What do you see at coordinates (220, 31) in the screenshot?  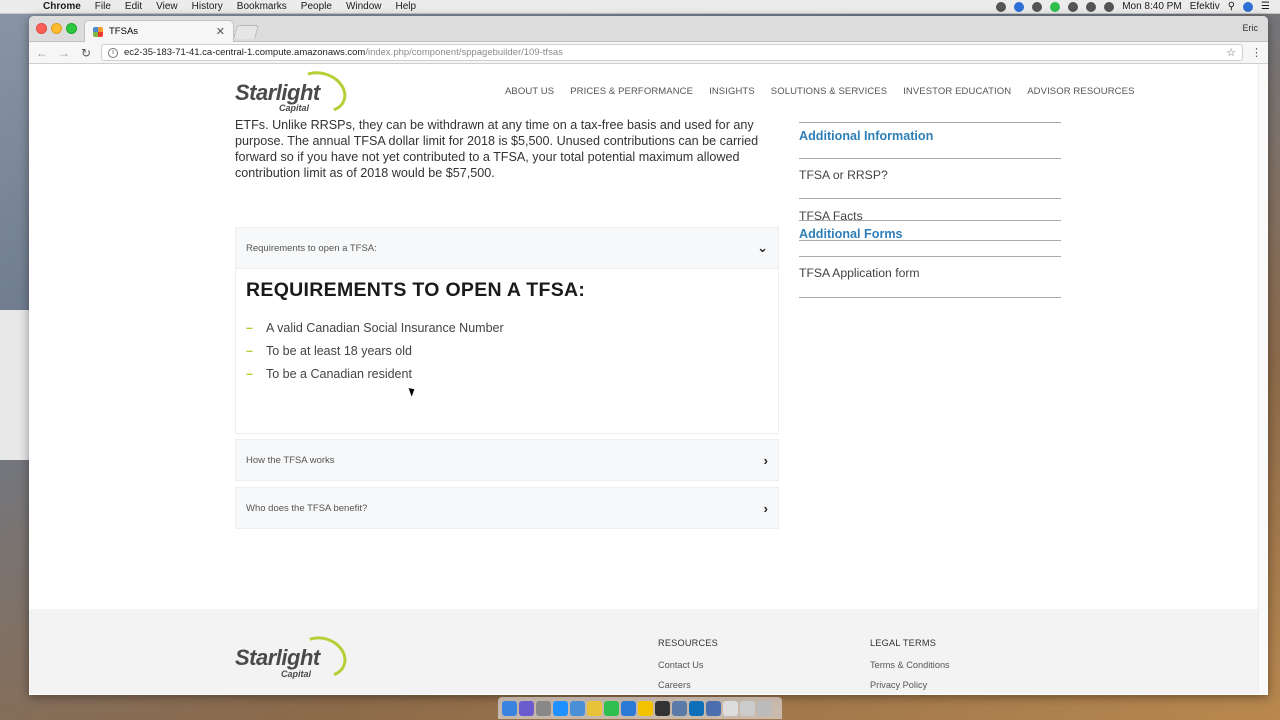 I see `close-tab-icon: ✕` at bounding box center [220, 31].